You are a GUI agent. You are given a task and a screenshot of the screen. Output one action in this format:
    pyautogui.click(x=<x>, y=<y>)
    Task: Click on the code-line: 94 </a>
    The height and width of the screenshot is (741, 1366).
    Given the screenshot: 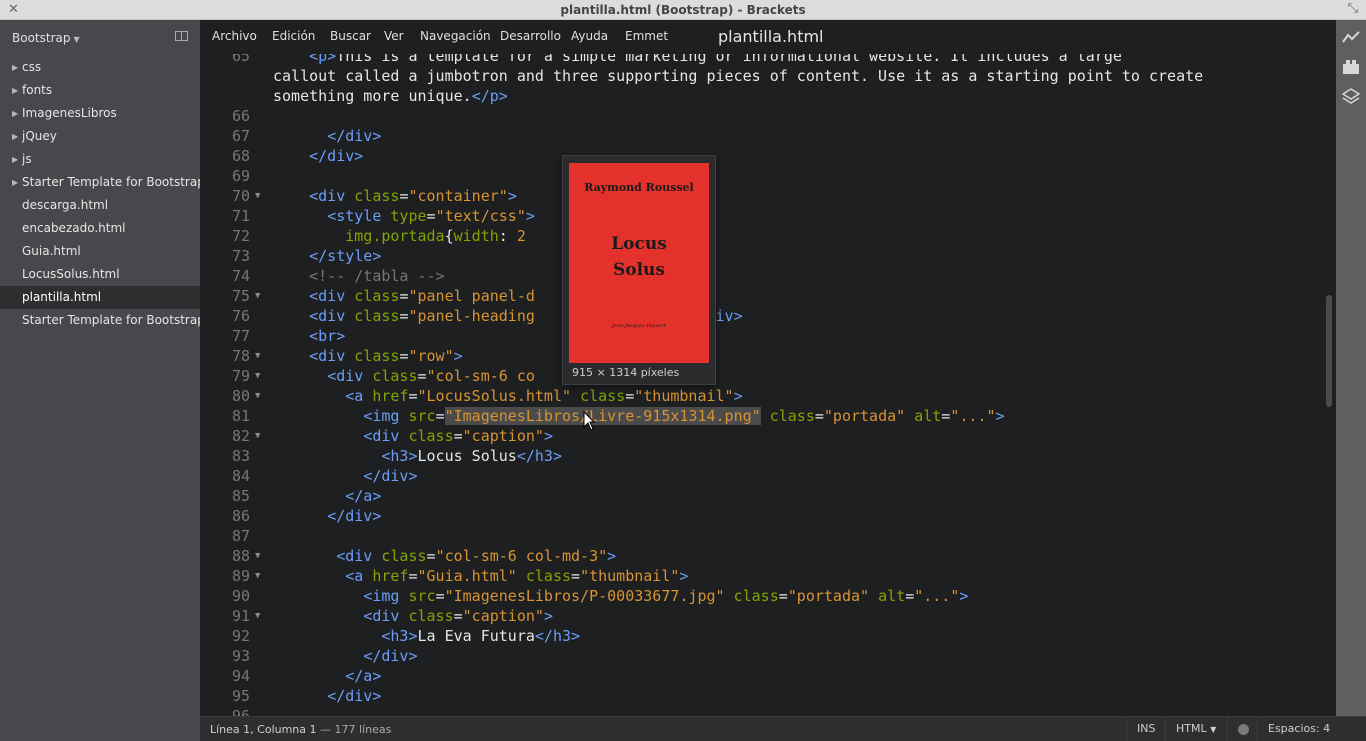 What is the action you would take?
    pyautogui.click(x=768, y=676)
    